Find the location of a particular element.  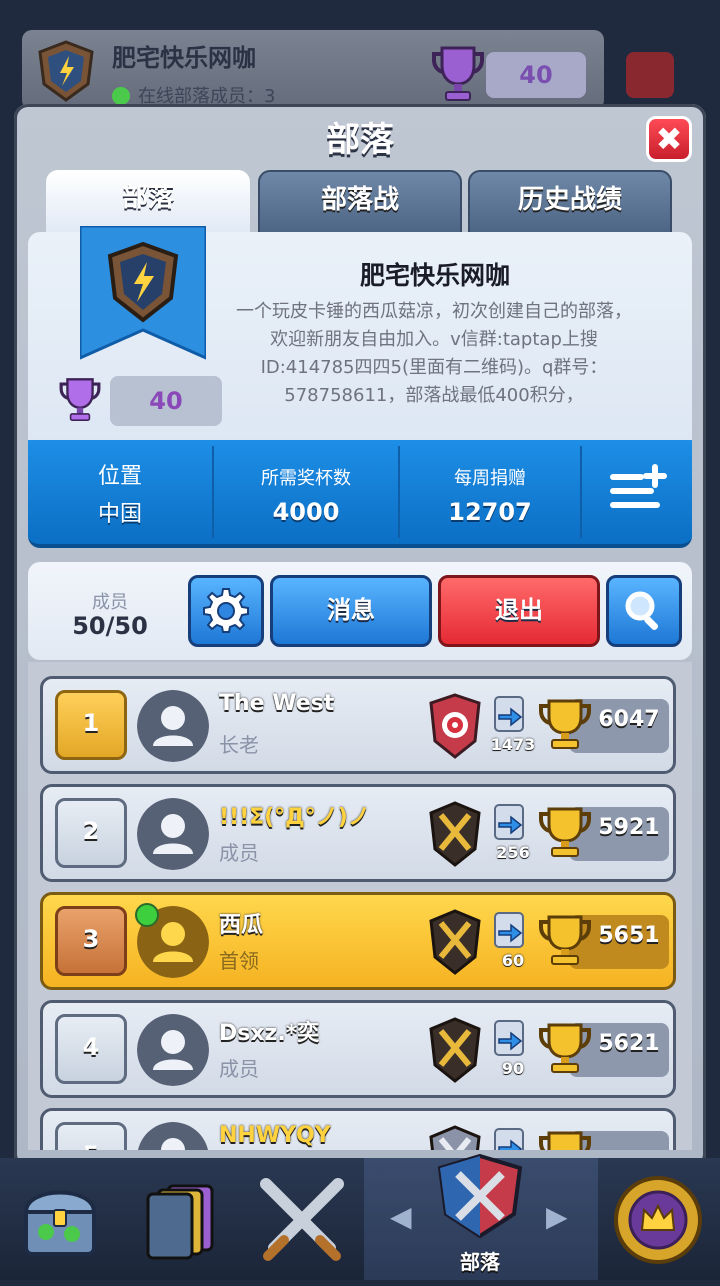

member-trophies: 5651 is located at coordinates (629, 935).